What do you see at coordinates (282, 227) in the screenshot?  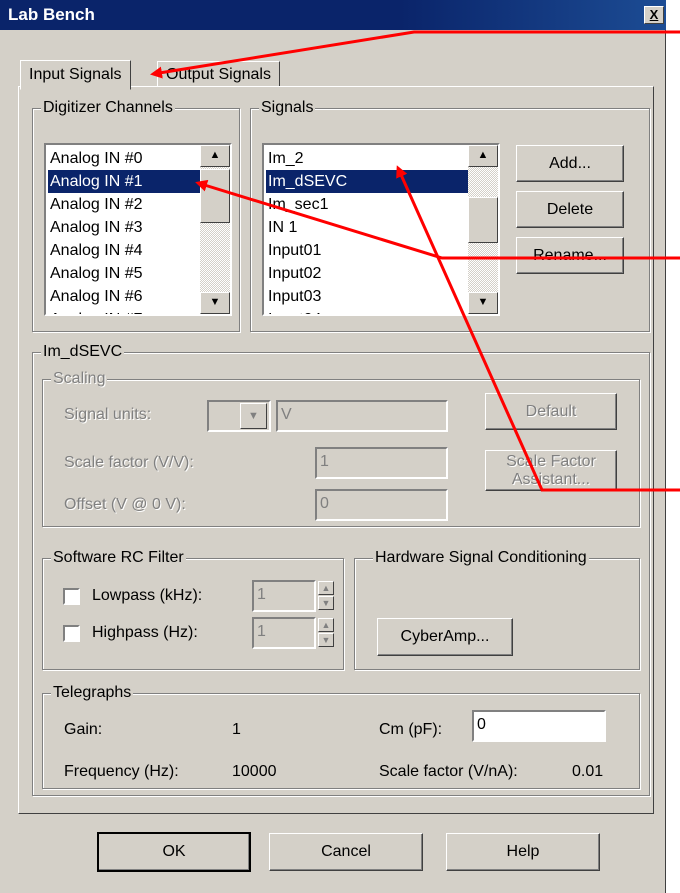 I see `list-item: IN 1` at bounding box center [282, 227].